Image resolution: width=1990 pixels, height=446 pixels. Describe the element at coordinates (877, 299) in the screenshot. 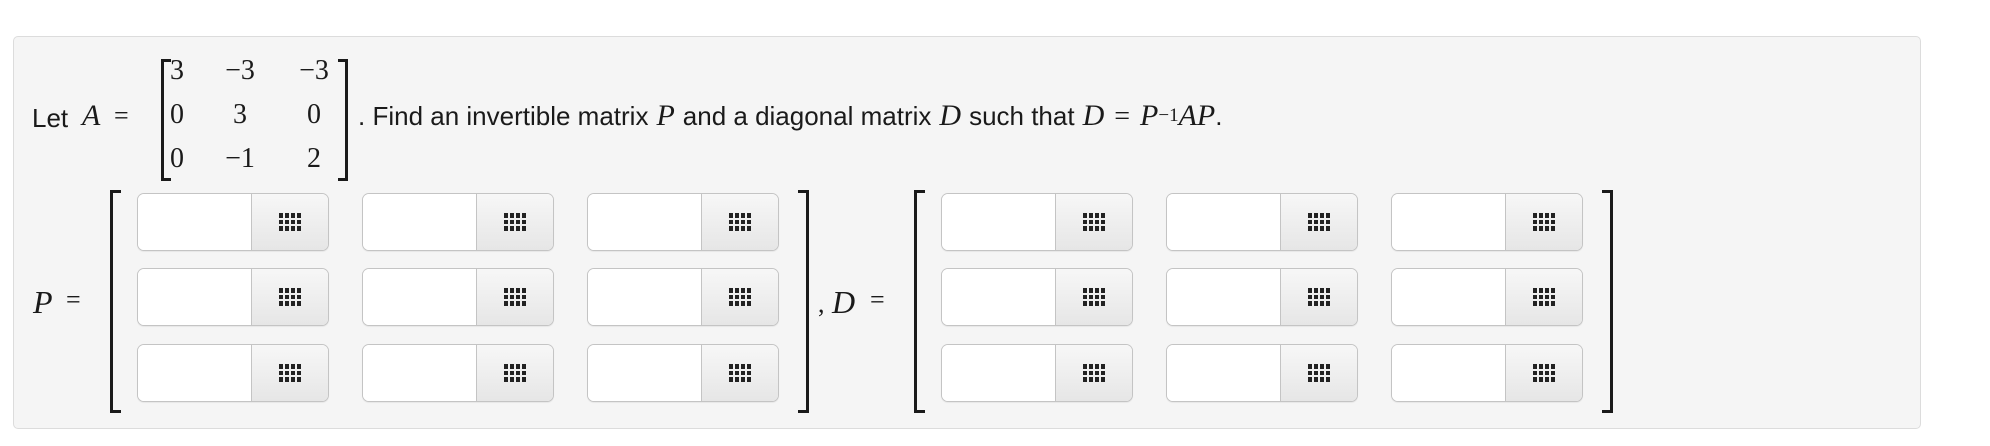

I see `d-equals: =` at that location.